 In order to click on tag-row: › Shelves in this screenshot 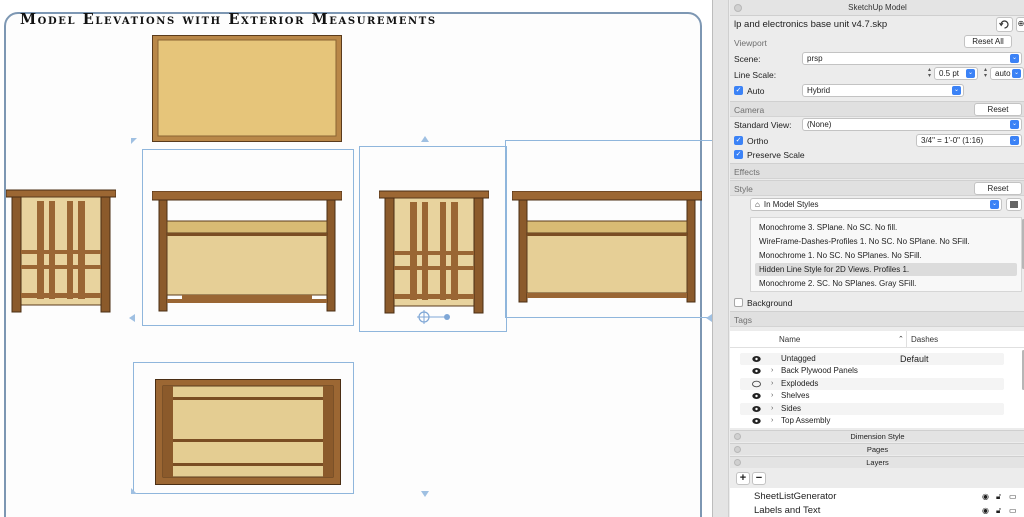, I will do `click(872, 396)`.